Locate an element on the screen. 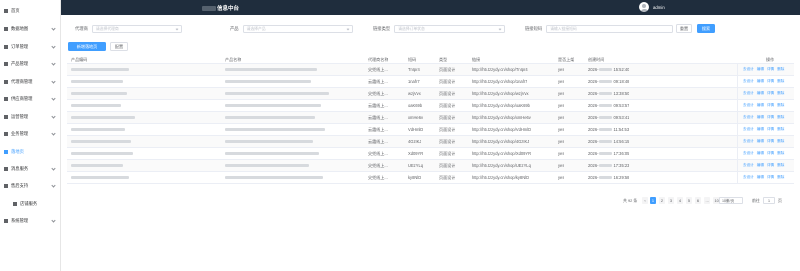 Image resolution: width=800 pixels, height=271 pixels. product-name-cell is located at coordinates (267, 165).